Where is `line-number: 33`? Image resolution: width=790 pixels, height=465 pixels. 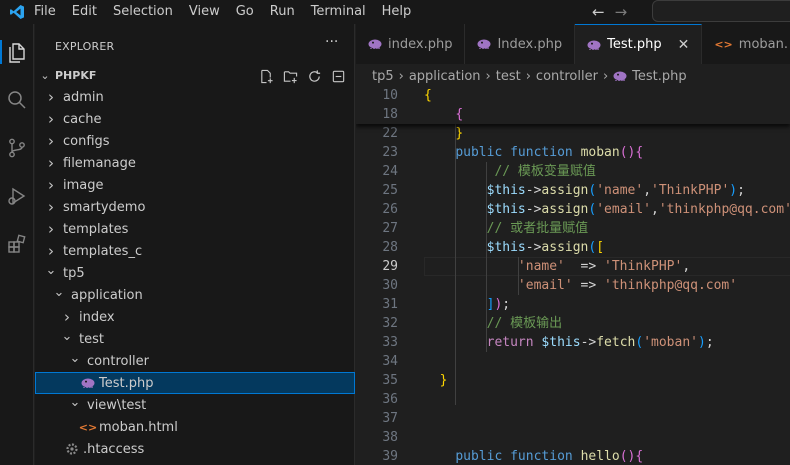
line-number: 33 is located at coordinates (390, 342).